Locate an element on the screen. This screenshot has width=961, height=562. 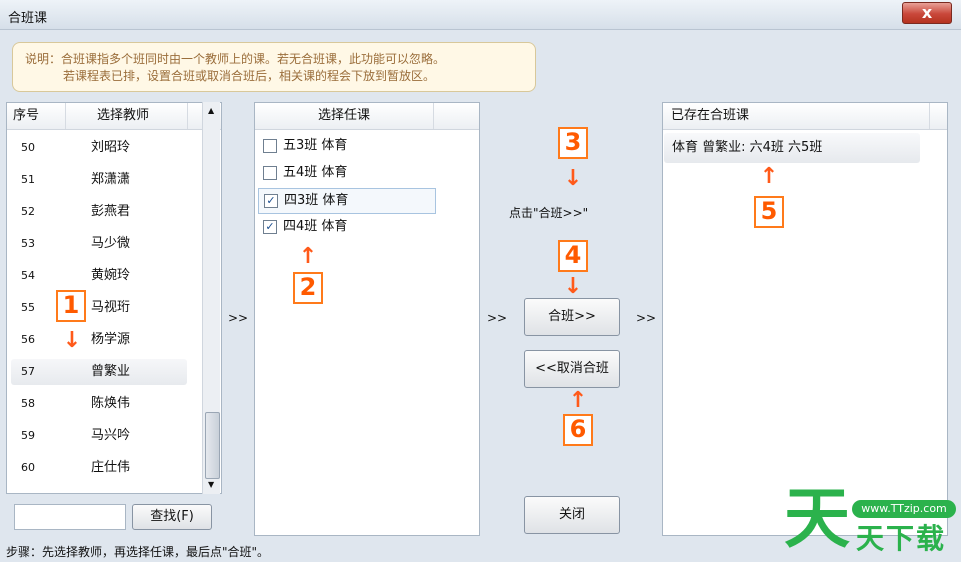
existing-list-header: 已存在合班课 is located at coordinates (805, 116).